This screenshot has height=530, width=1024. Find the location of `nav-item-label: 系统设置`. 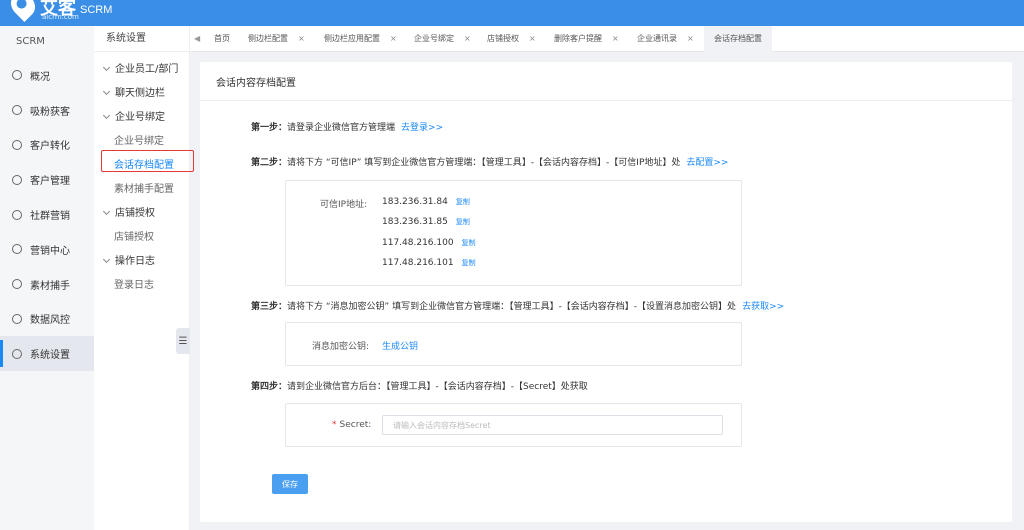

nav-item-label: 系统设置 is located at coordinates (50, 356).